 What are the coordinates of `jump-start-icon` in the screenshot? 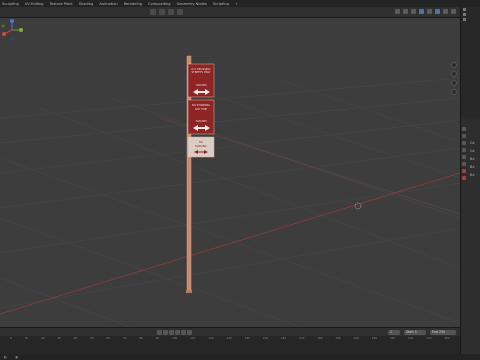 It's located at (159, 332).